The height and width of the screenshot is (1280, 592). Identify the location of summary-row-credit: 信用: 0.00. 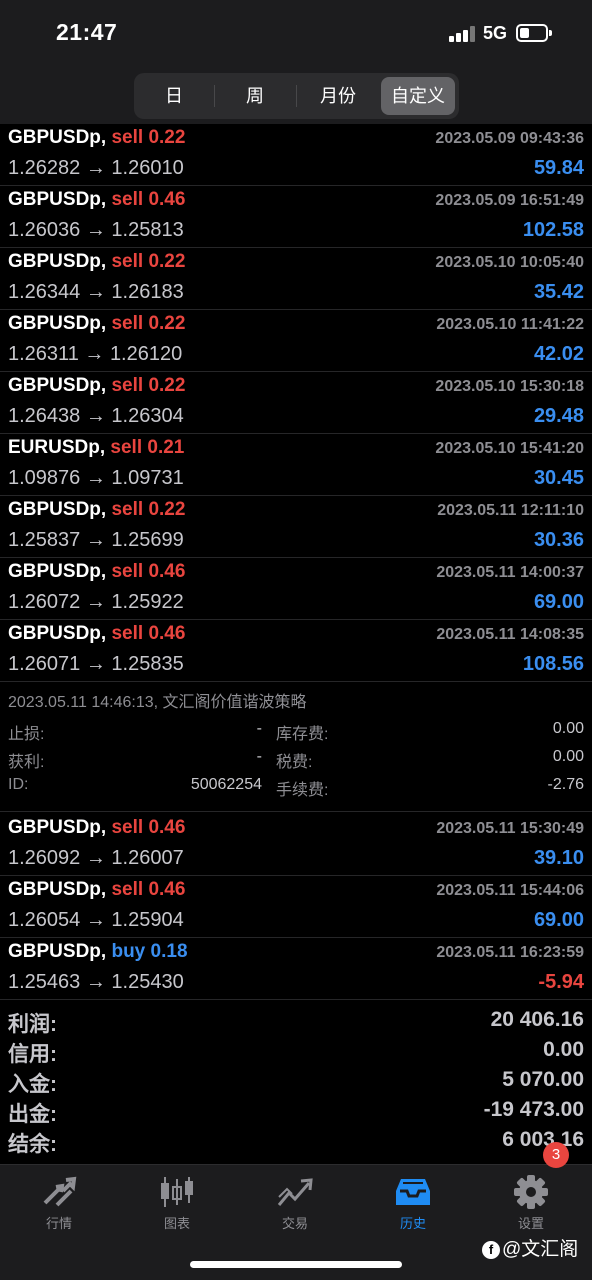
(296, 1053).